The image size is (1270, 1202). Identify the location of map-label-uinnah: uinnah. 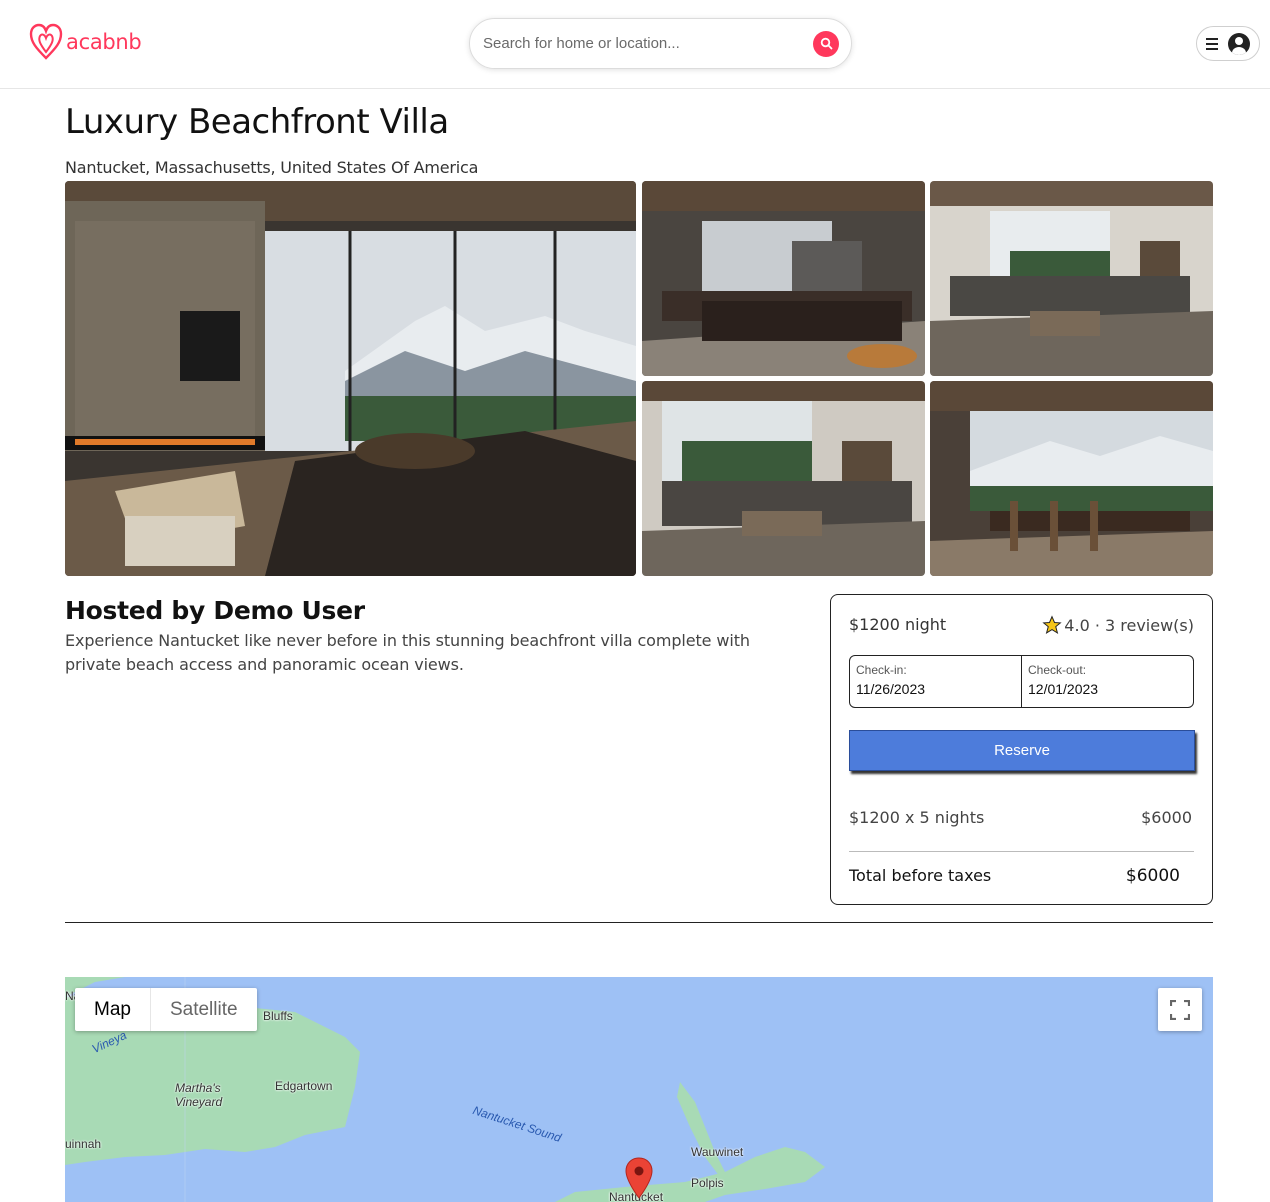
(83, 1144).